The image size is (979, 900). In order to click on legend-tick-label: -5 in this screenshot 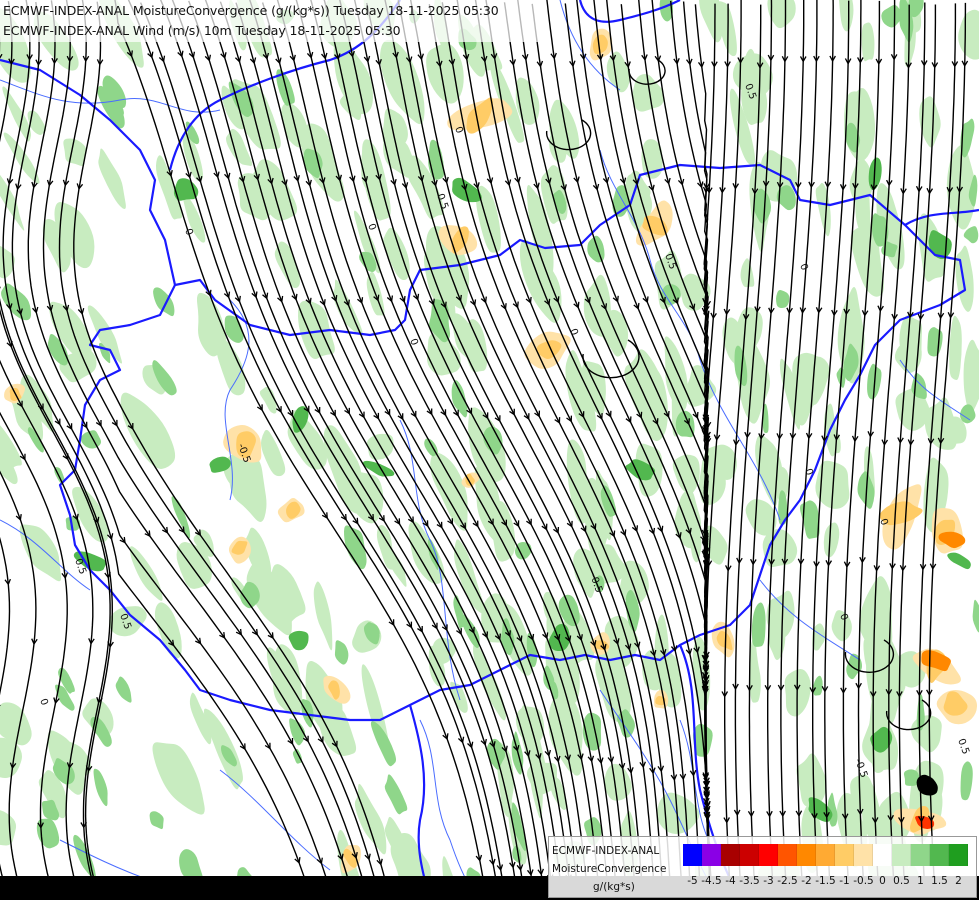, I will do `click(692, 881)`.